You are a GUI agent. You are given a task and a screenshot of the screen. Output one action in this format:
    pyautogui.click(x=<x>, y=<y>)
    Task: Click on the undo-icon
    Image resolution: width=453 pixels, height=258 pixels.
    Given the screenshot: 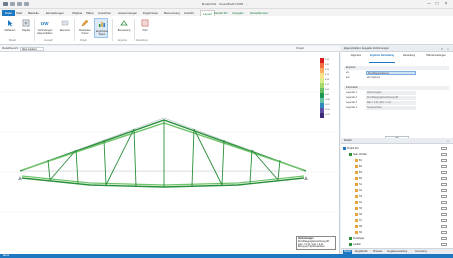 What is the action you would take?
    pyautogui.click(x=19, y=4)
    